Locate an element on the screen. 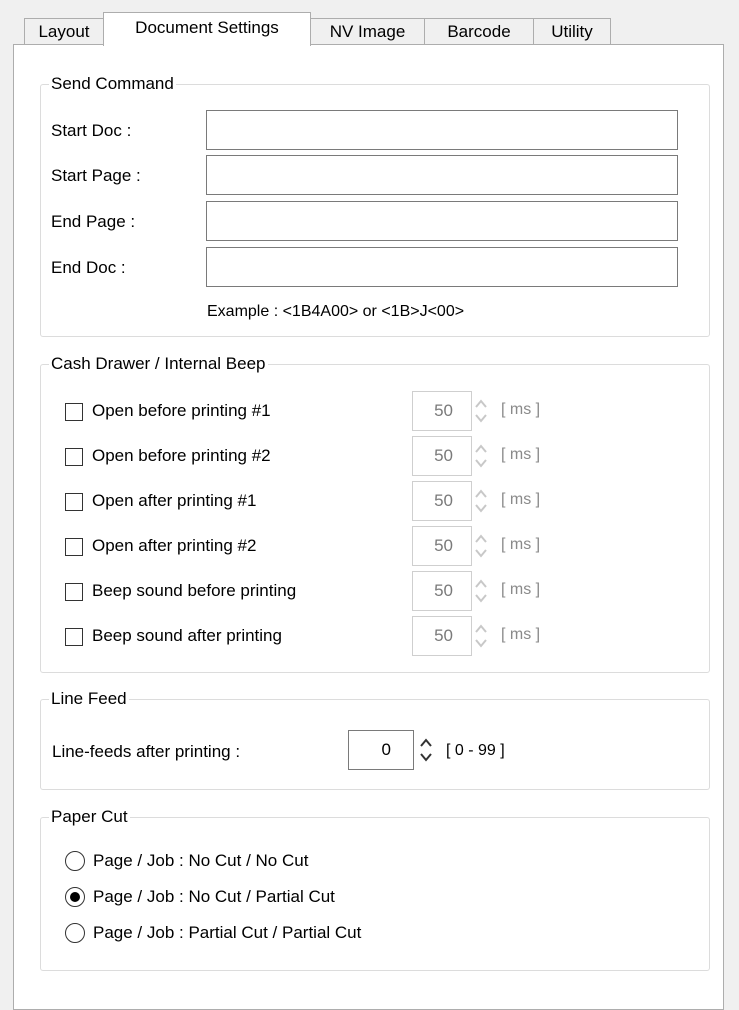 This screenshot has height=1010, width=739. paper-cut-no-no-label: Page / Job : No Cut / No Cut is located at coordinates (201, 860).